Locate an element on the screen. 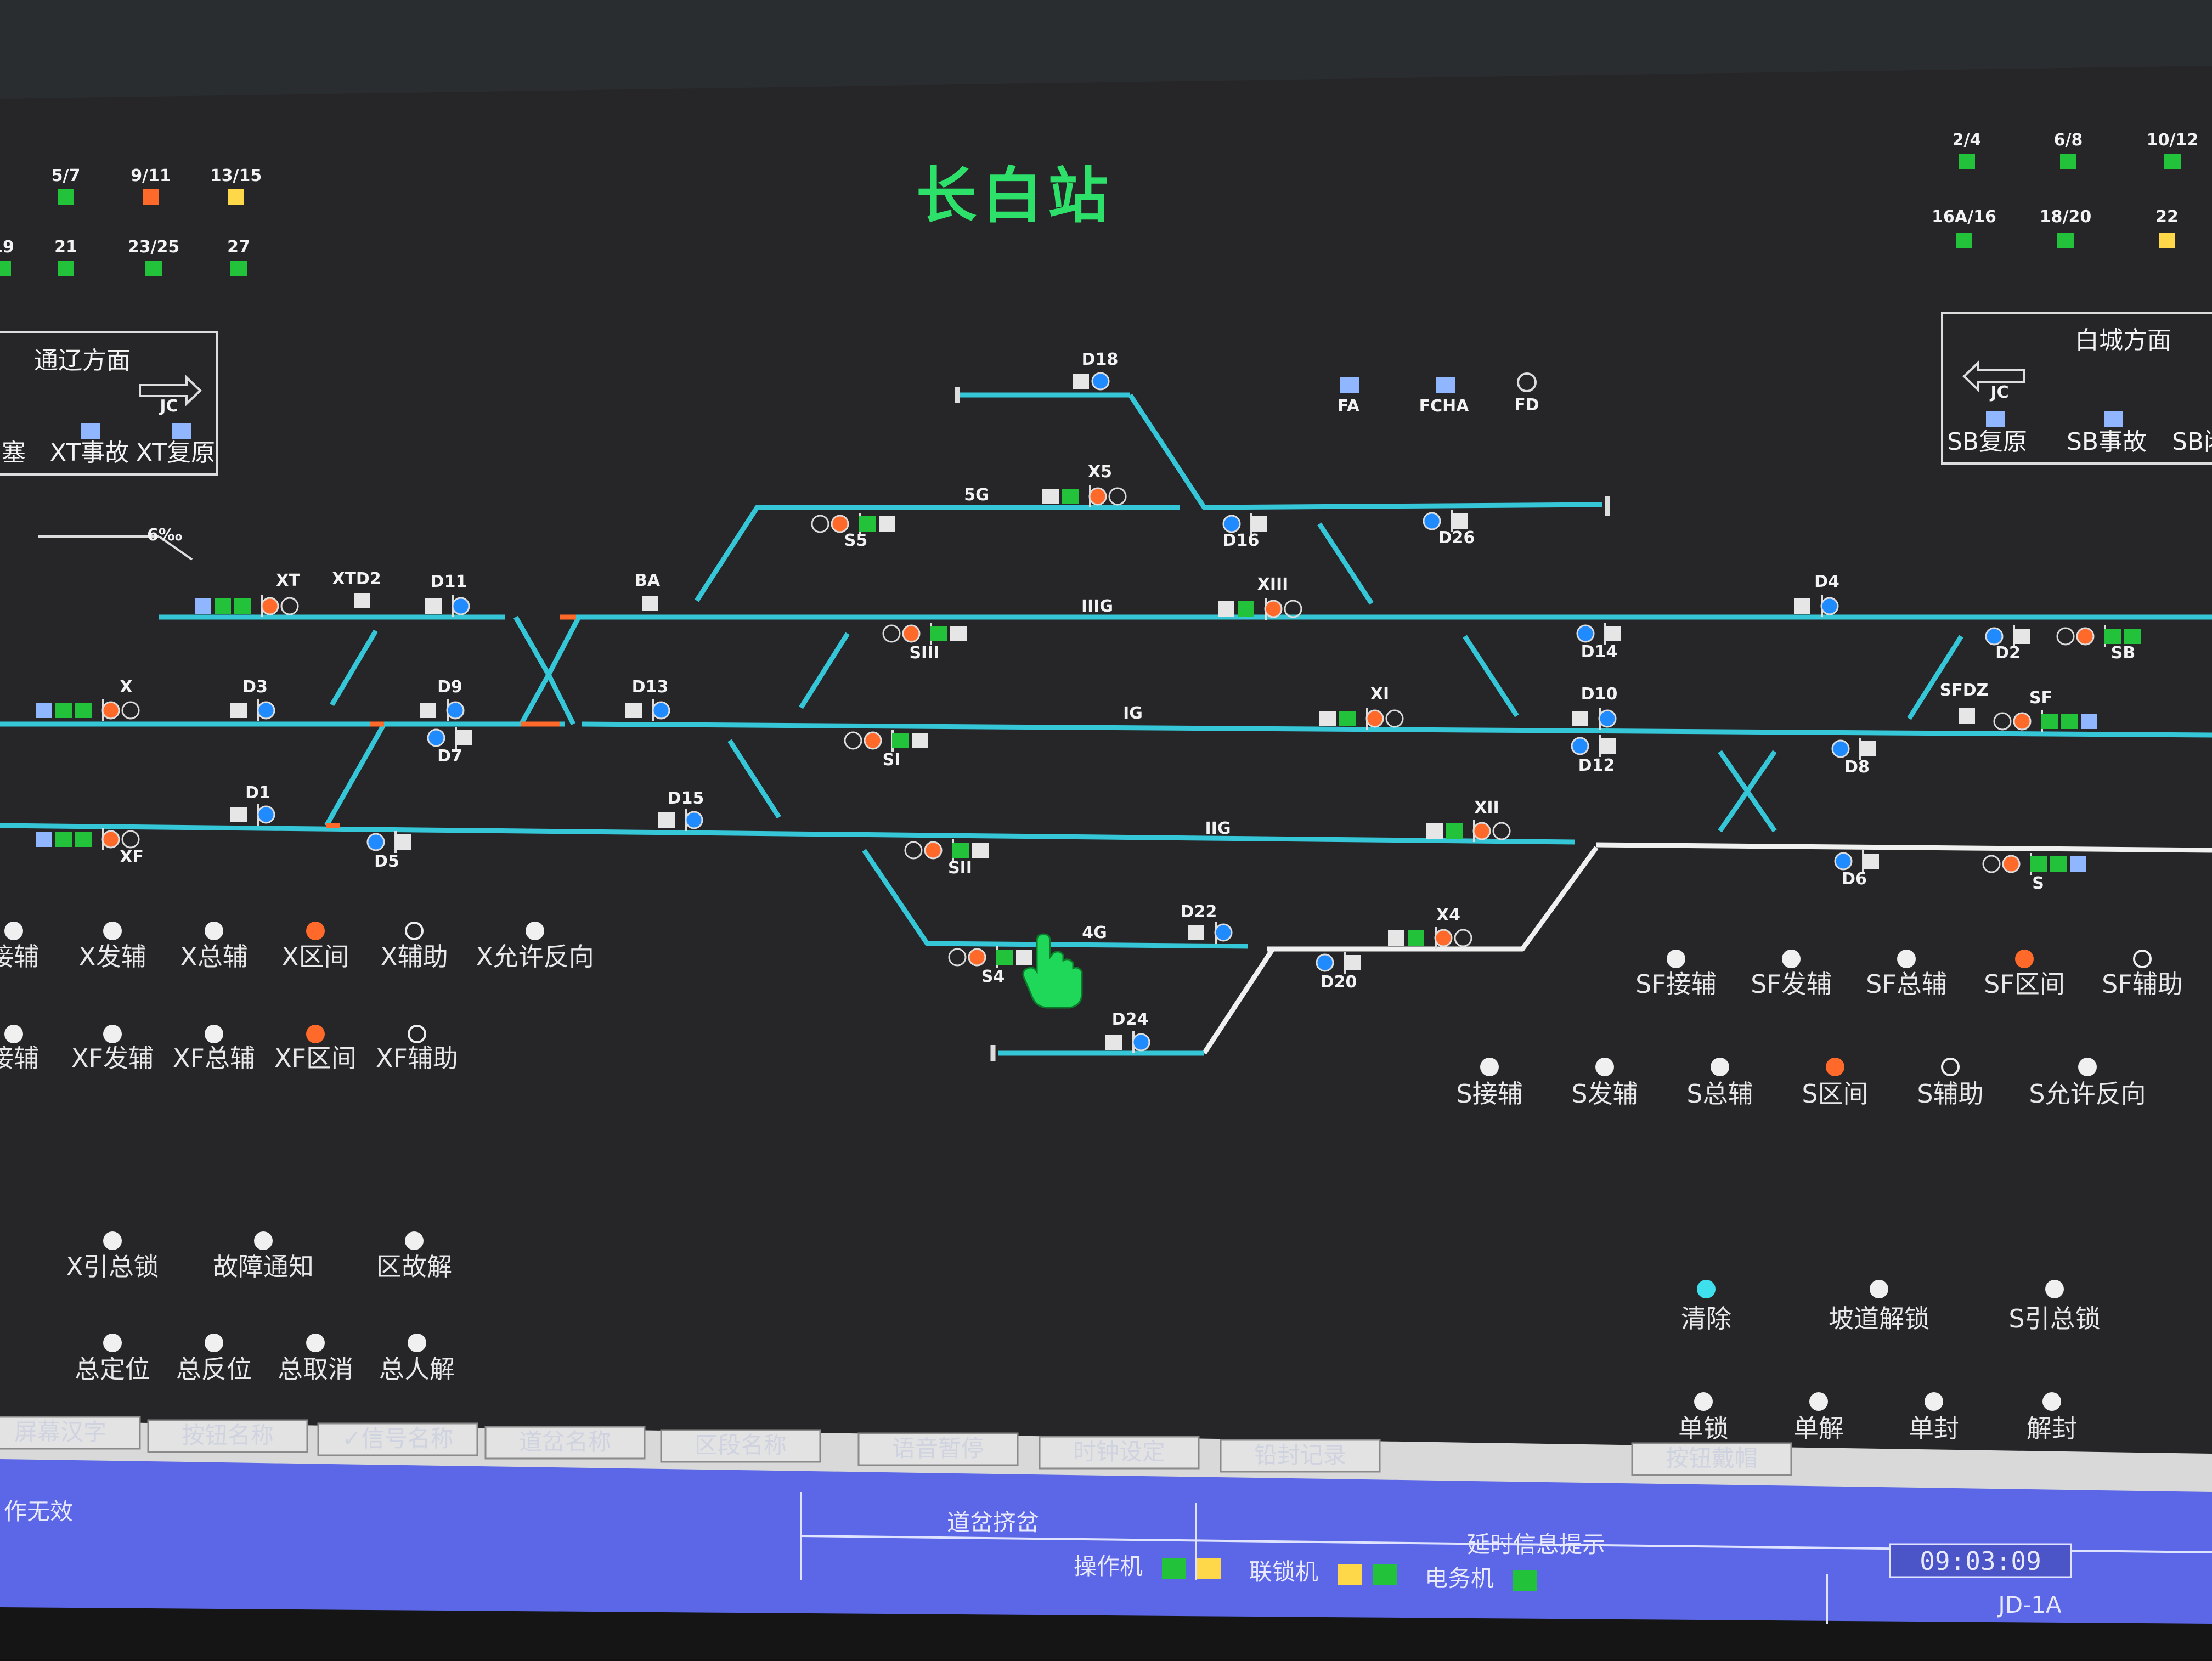  toolbar-tab-label: 按钮名称 is located at coordinates (228, 1435).